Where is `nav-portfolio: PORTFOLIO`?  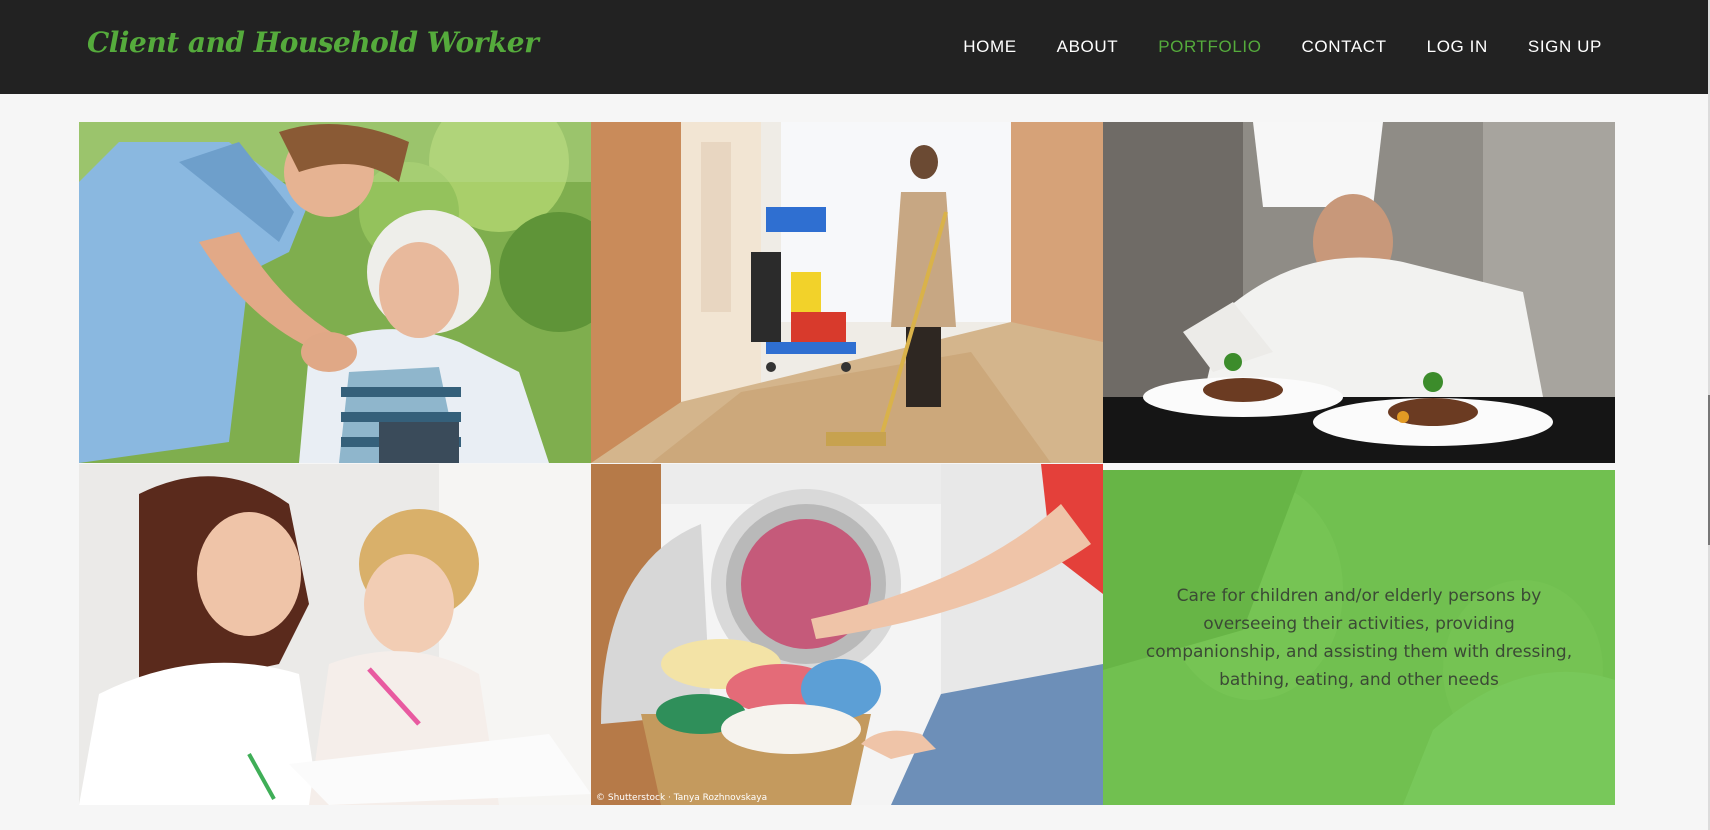
nav-portfolio: PORTFOLIO is located at coordinates (1209, 47).